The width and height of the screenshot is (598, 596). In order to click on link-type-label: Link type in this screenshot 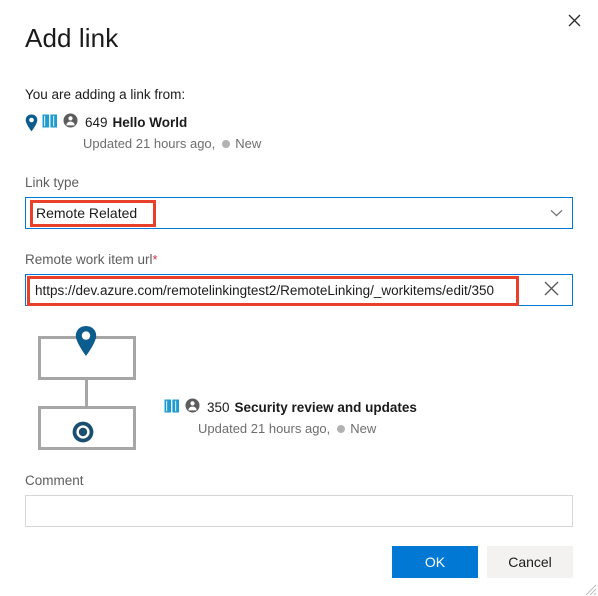, I will do `click(52, 182)`.